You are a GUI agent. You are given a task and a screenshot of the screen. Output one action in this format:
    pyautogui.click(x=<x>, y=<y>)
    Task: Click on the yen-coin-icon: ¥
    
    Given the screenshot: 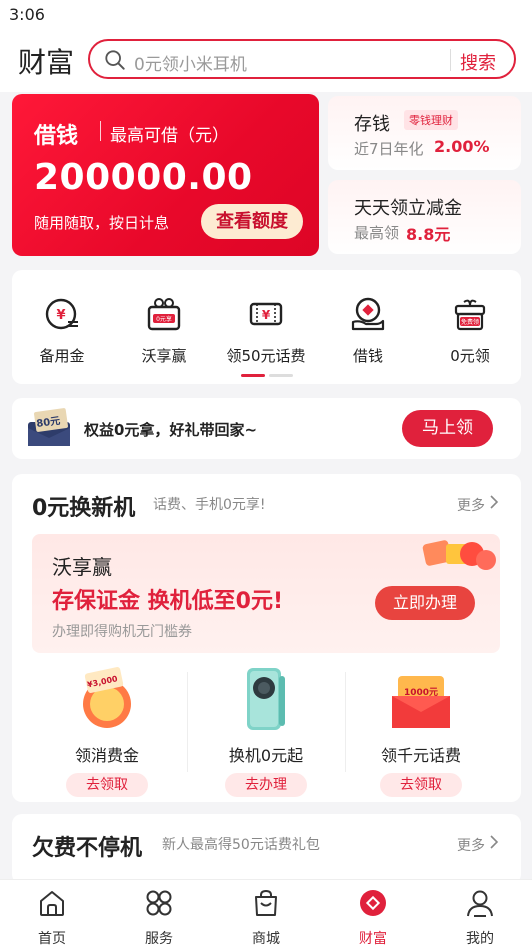 What is the action you would take?
    pyautogui.click(x=61, y=314)
    